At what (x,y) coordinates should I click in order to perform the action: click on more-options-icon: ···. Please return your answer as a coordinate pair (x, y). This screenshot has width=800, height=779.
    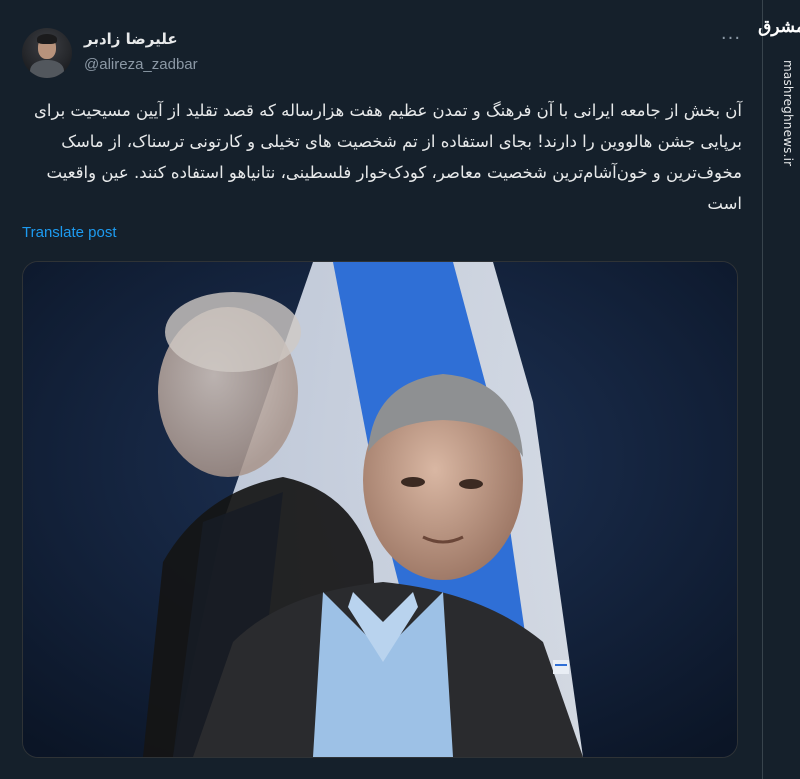
    Looking at the image, I should click on (731, 41).